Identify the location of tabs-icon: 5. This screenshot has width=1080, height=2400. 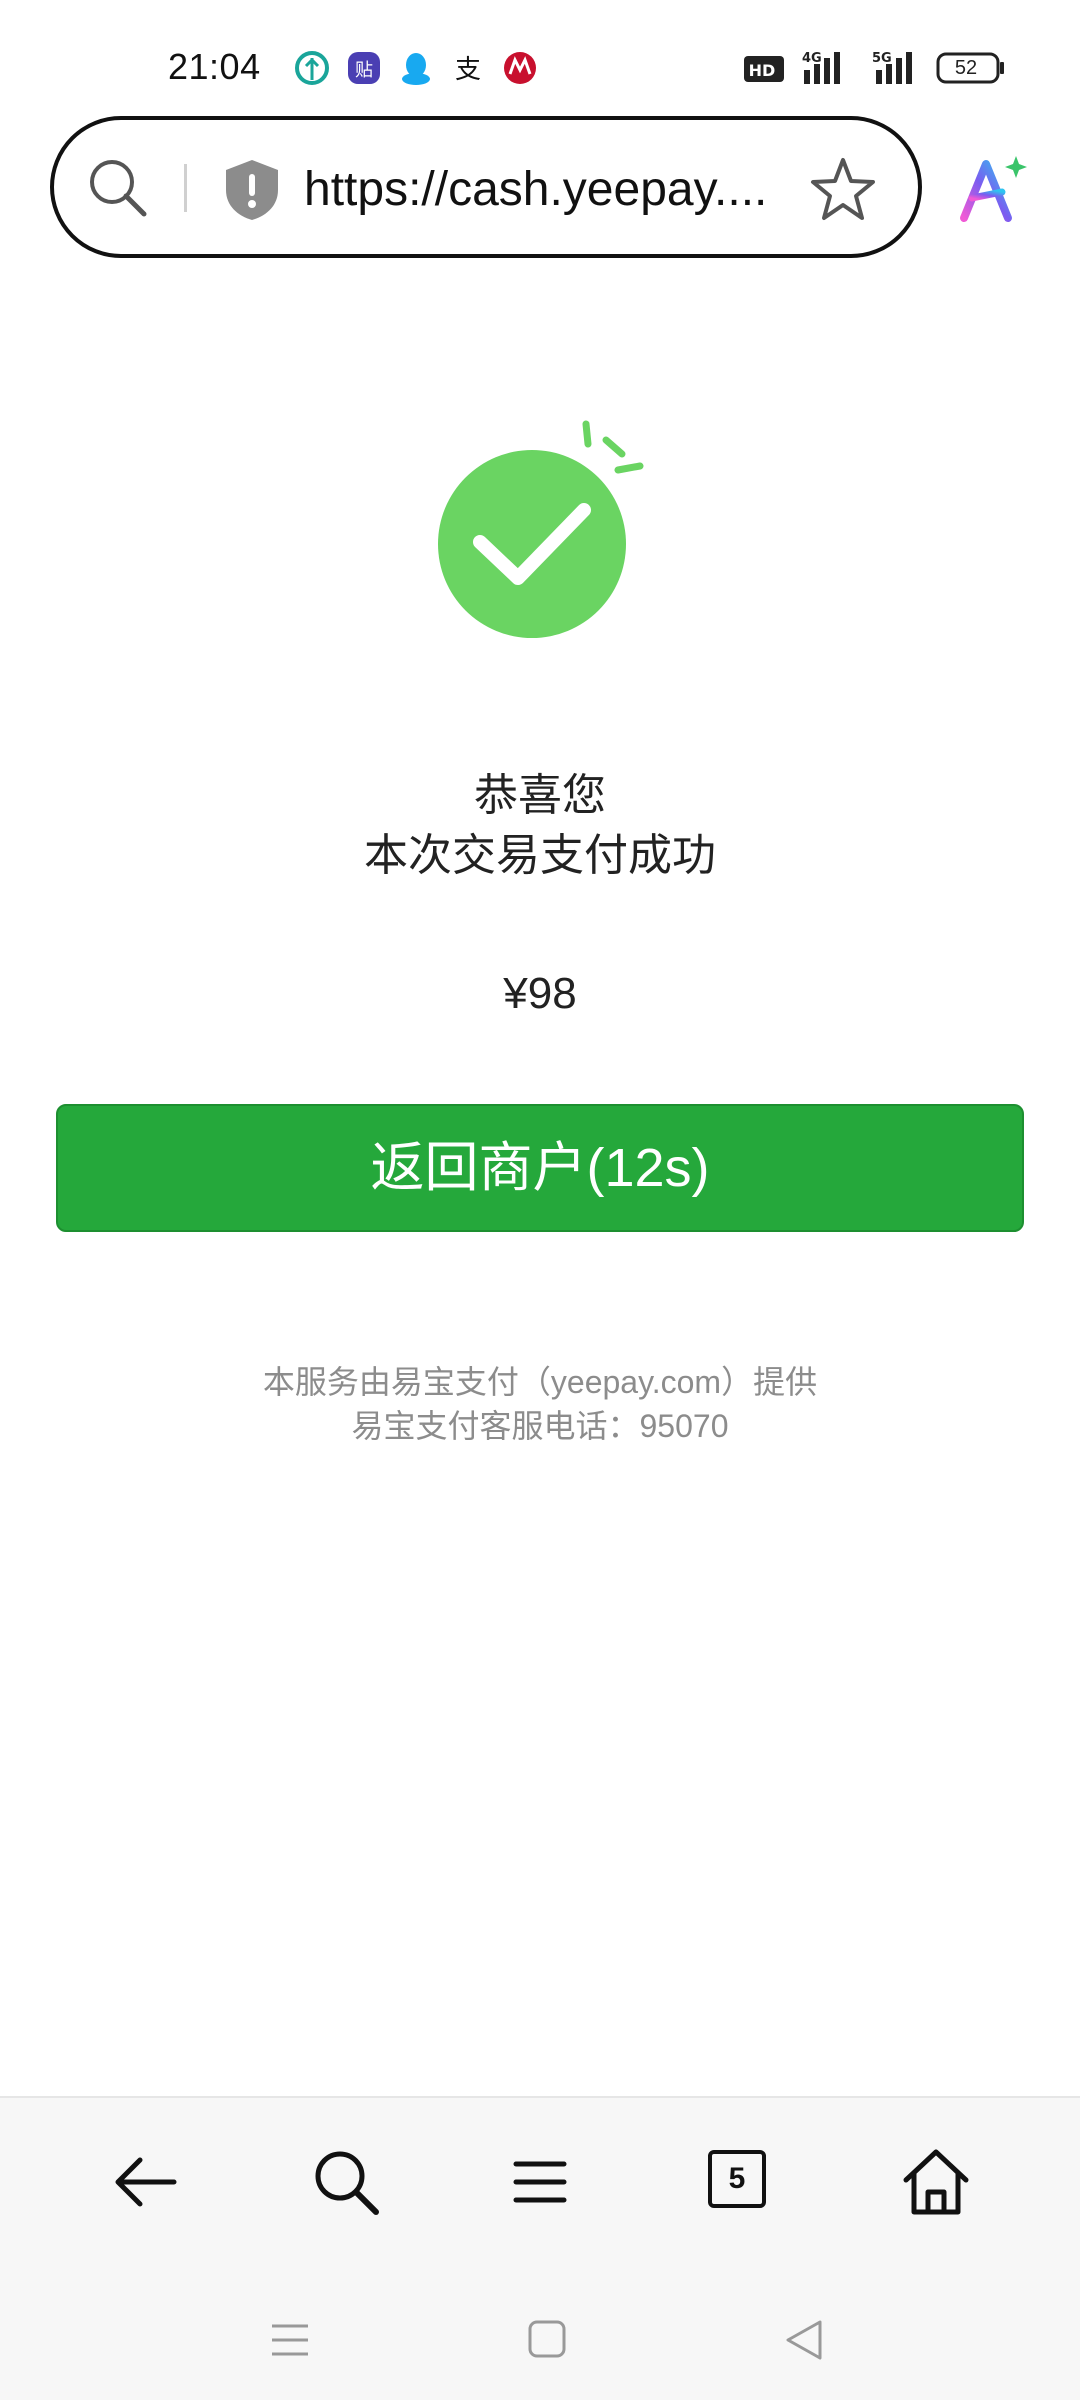
(740, 2182).